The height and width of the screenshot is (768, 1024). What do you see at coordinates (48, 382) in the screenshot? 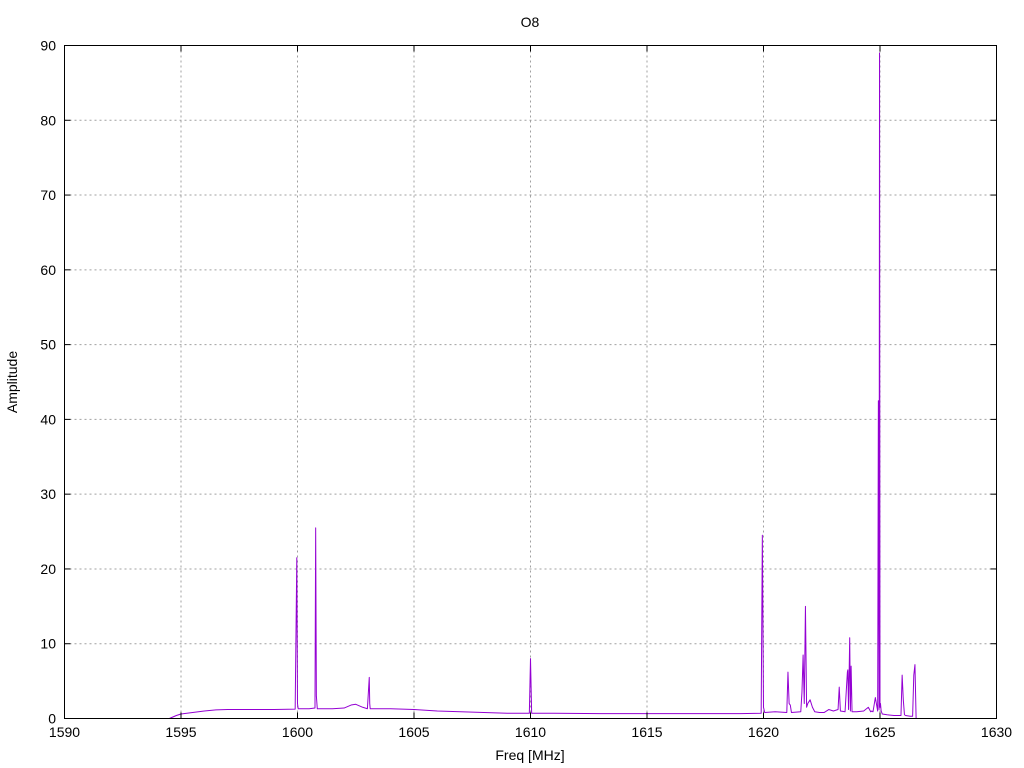
I see `y-axis-tick-labels: 0 10 20 30 40 50 60 70 80 90` at bounding box center [48, 382].